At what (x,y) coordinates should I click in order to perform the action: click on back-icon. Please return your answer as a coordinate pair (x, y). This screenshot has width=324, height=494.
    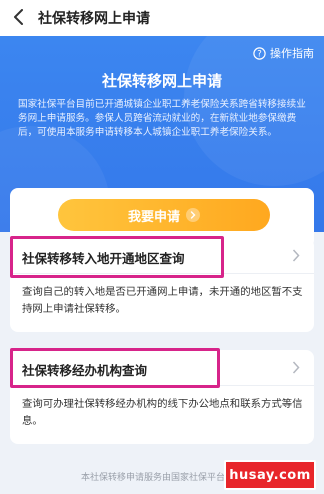
    Looking at the image, I should click on (19, 17).